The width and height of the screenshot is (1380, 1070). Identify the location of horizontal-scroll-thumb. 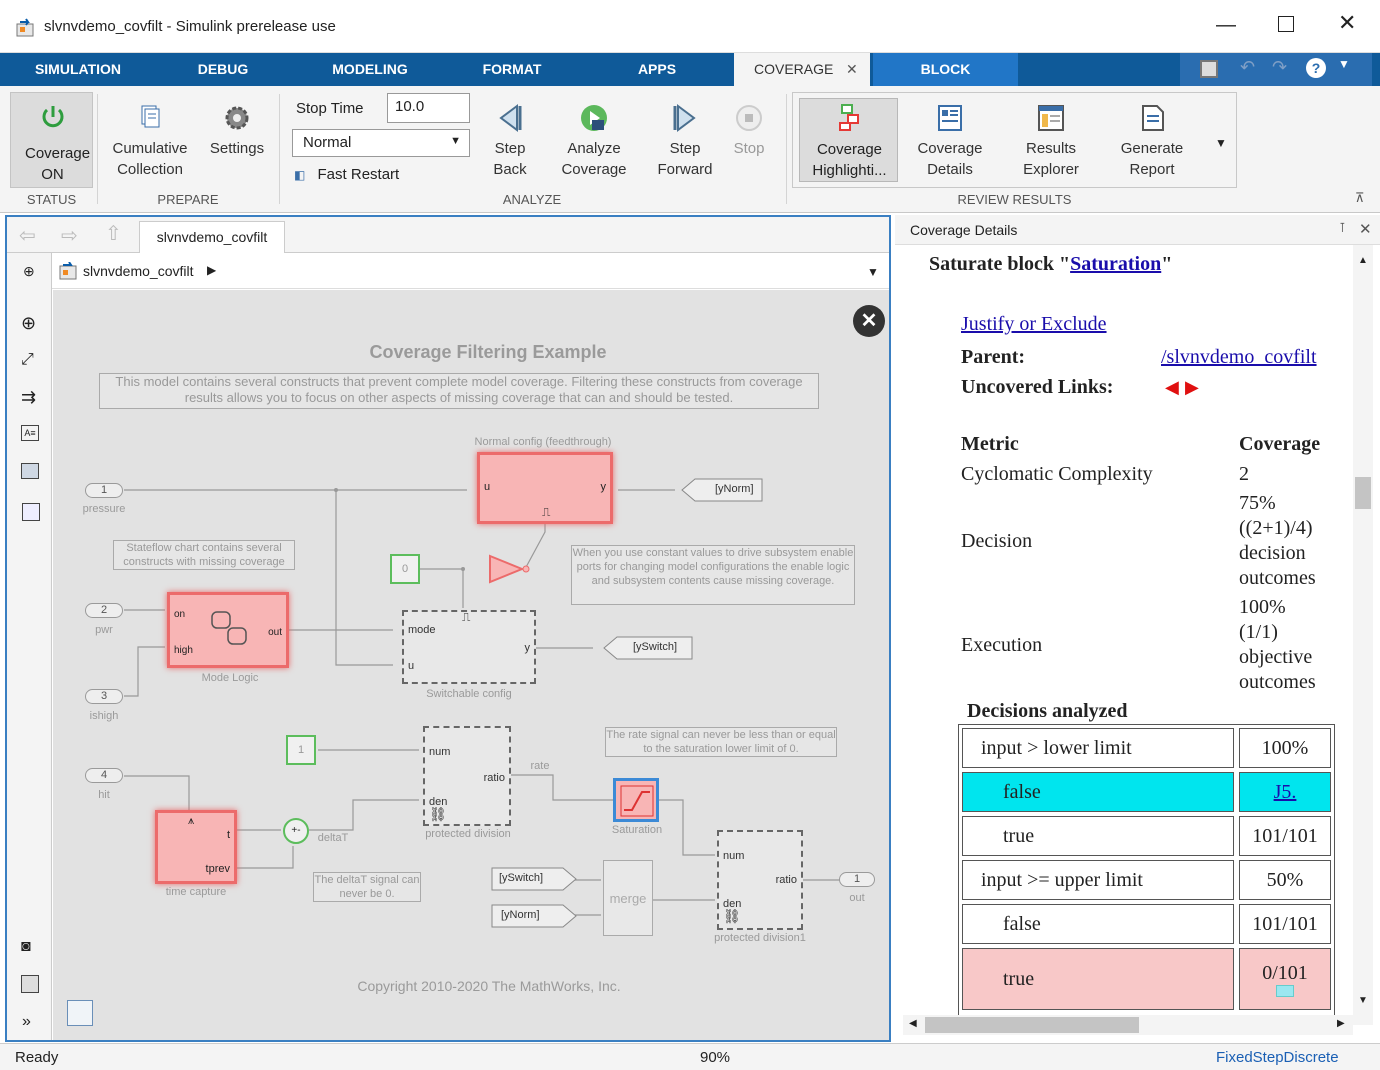
(1032, 1025).